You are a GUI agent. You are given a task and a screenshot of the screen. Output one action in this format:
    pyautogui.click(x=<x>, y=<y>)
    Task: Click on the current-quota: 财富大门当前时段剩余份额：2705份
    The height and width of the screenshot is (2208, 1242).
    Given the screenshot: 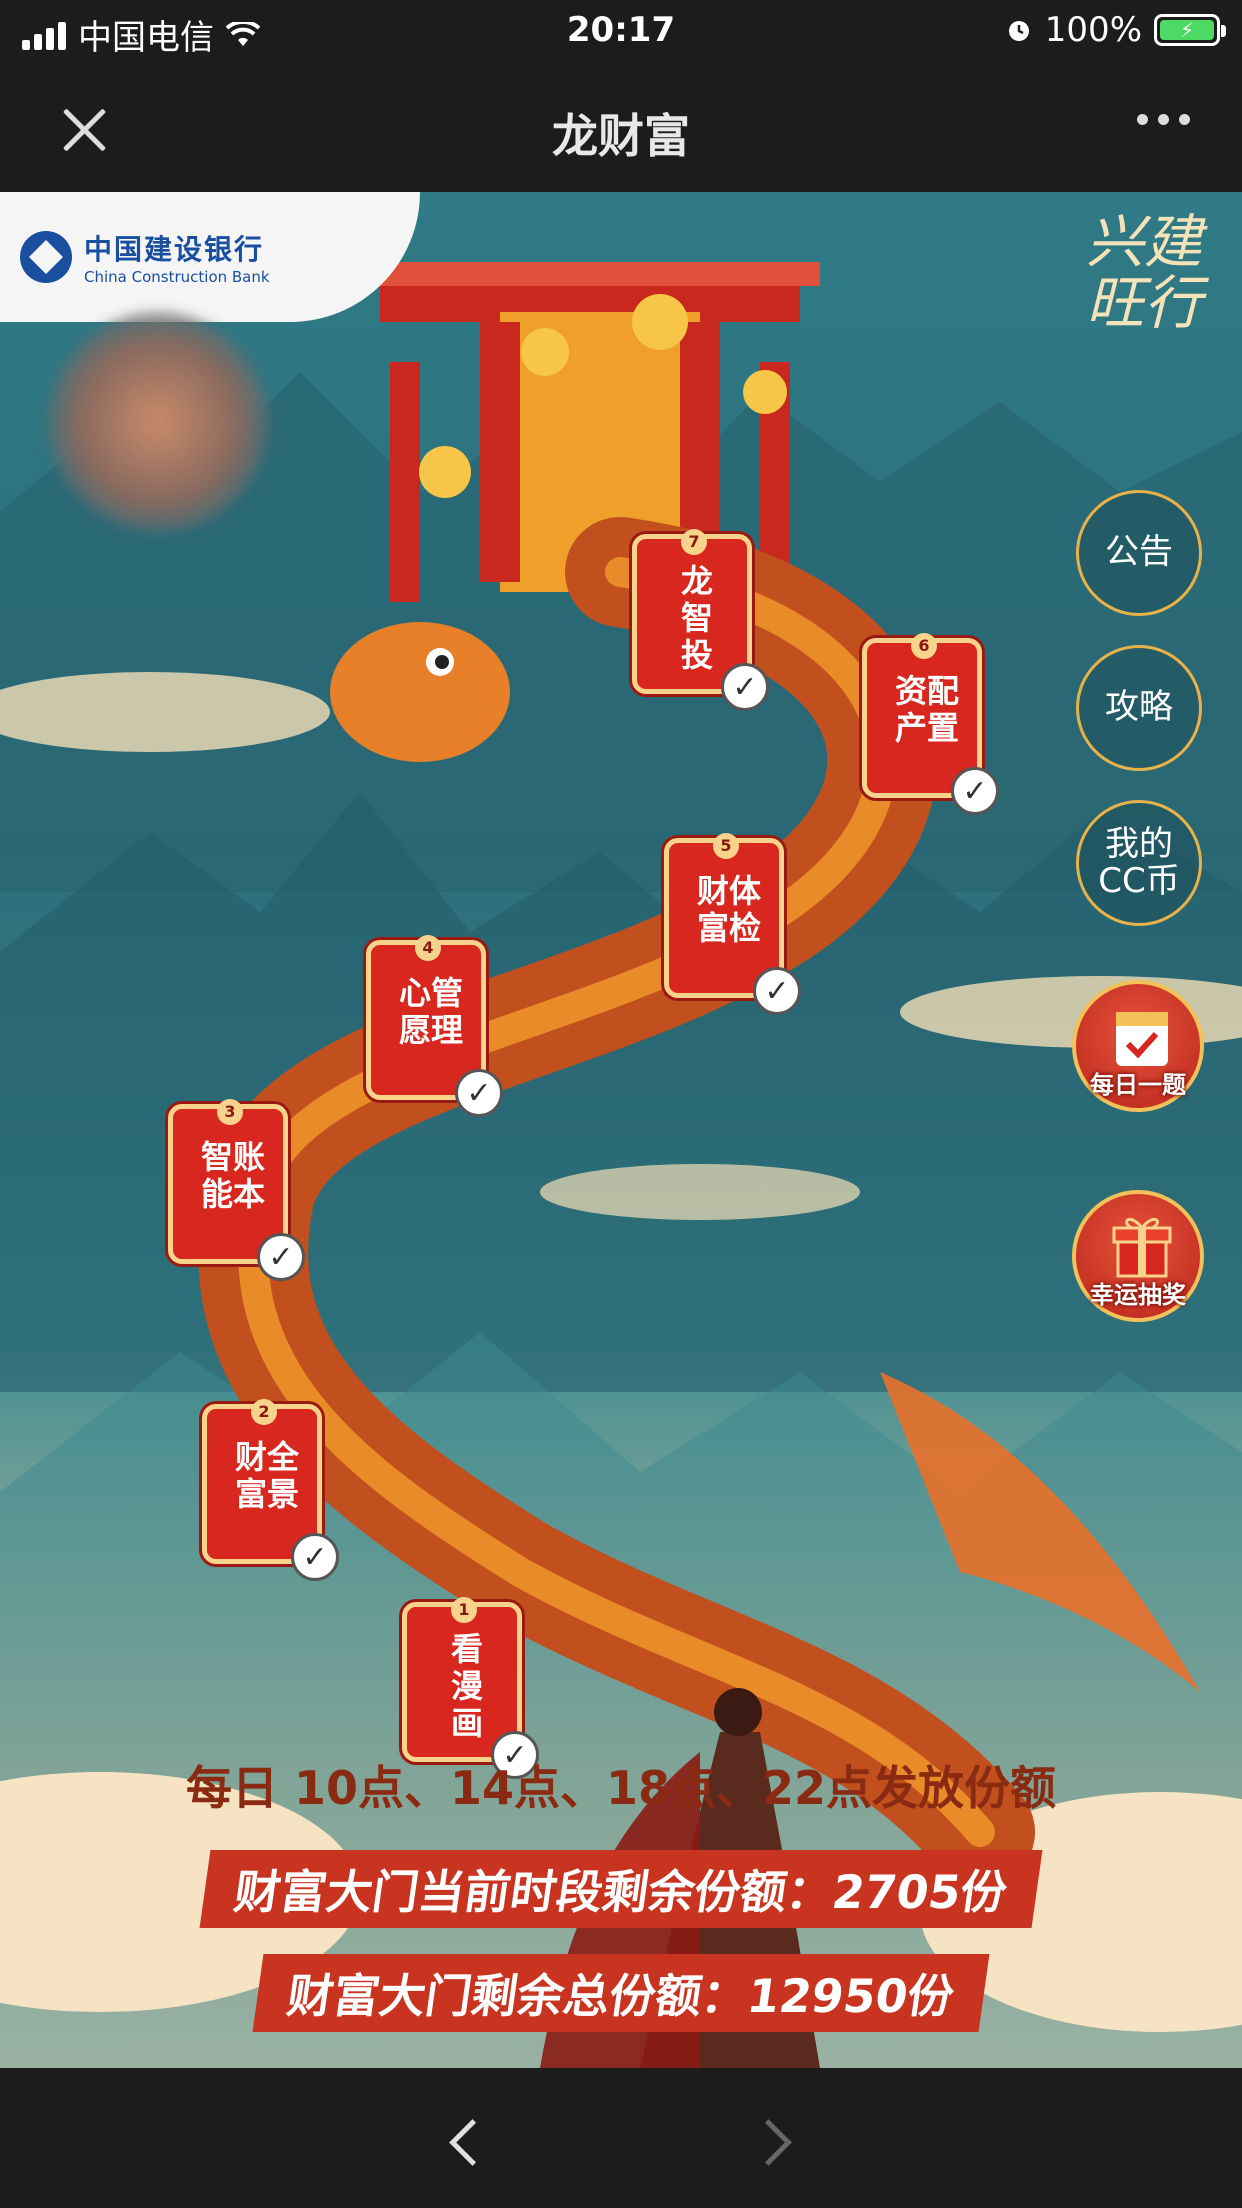 What is the action you would take?
    pyautogui.click(x=621, y=1889)
    